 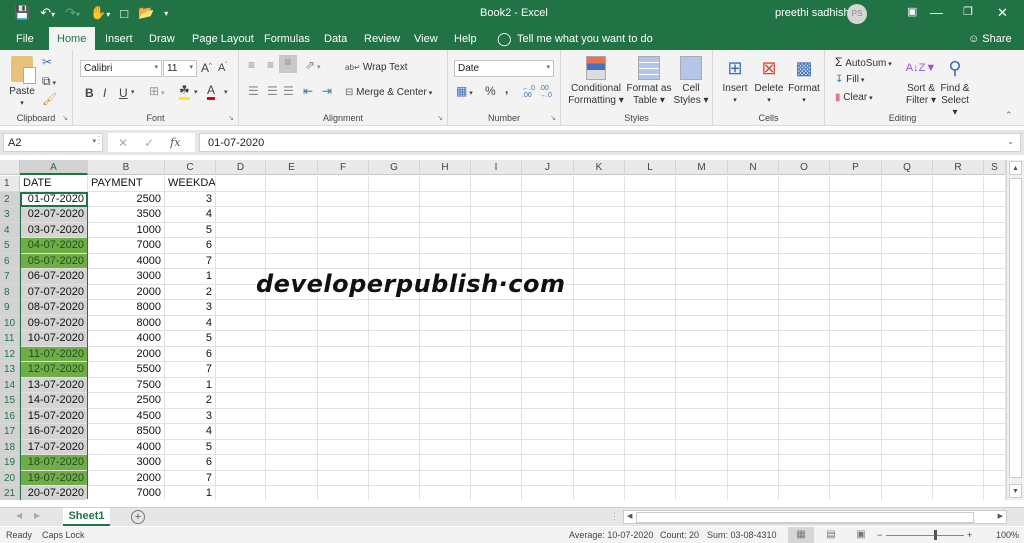 I want to click on cell-j10, so click(x=548, y=323).